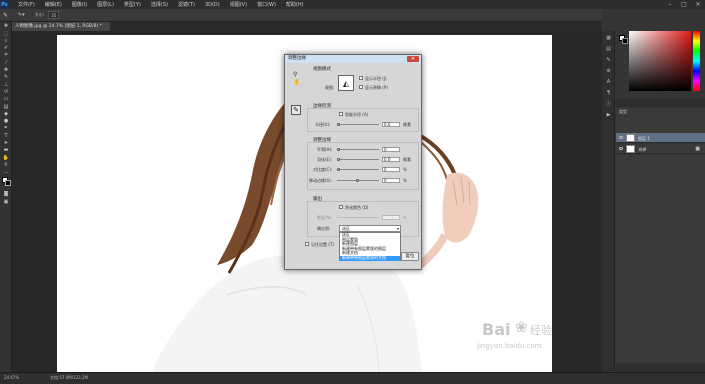  Describe the element at coordinates (266, 4) in the screenshot. I see `menu-window: 窗口(W)` at that location.